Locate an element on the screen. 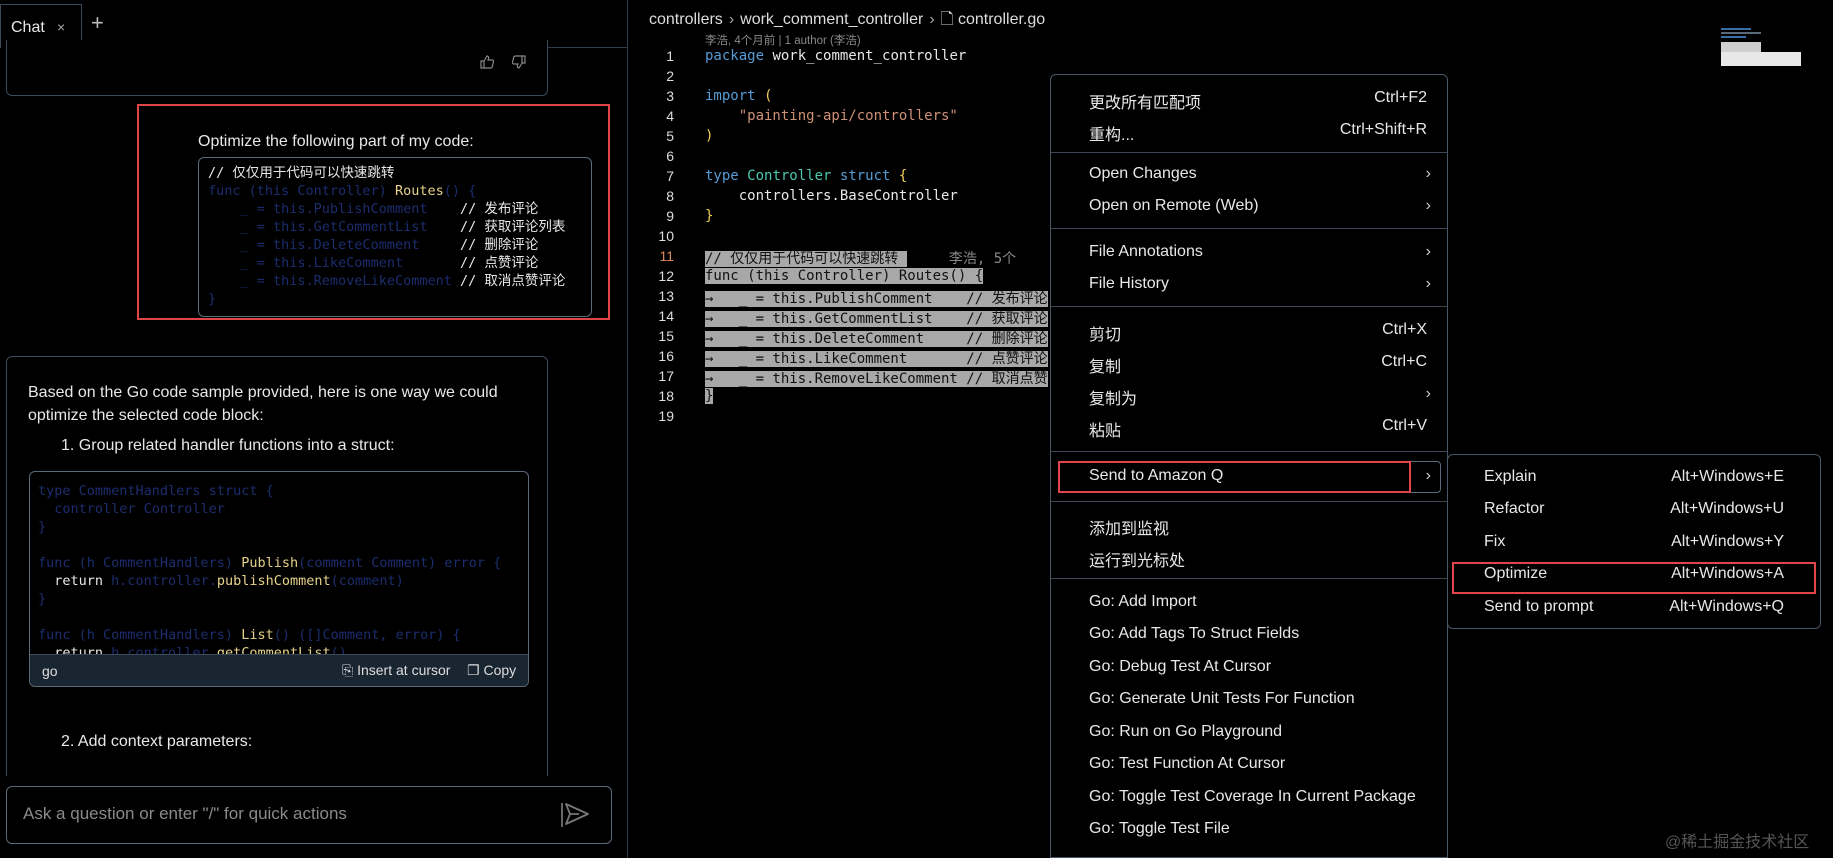 The image size is (1833, 858). submenu-item-explain: Explain Alt+Windows+E is located at coordinates (1634, 482).